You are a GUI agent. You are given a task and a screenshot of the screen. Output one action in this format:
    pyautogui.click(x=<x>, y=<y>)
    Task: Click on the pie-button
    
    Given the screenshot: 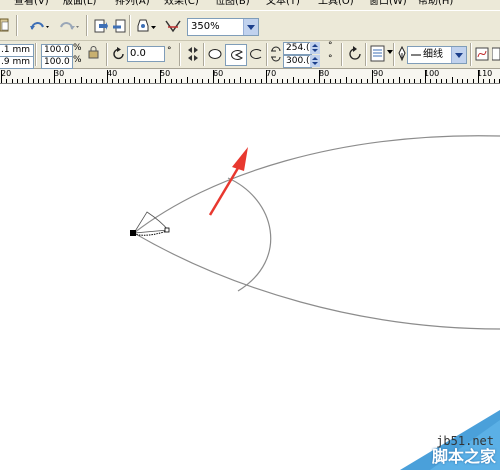 What is the action you would take?
    pyautogui.click(x=236, y=55)
    